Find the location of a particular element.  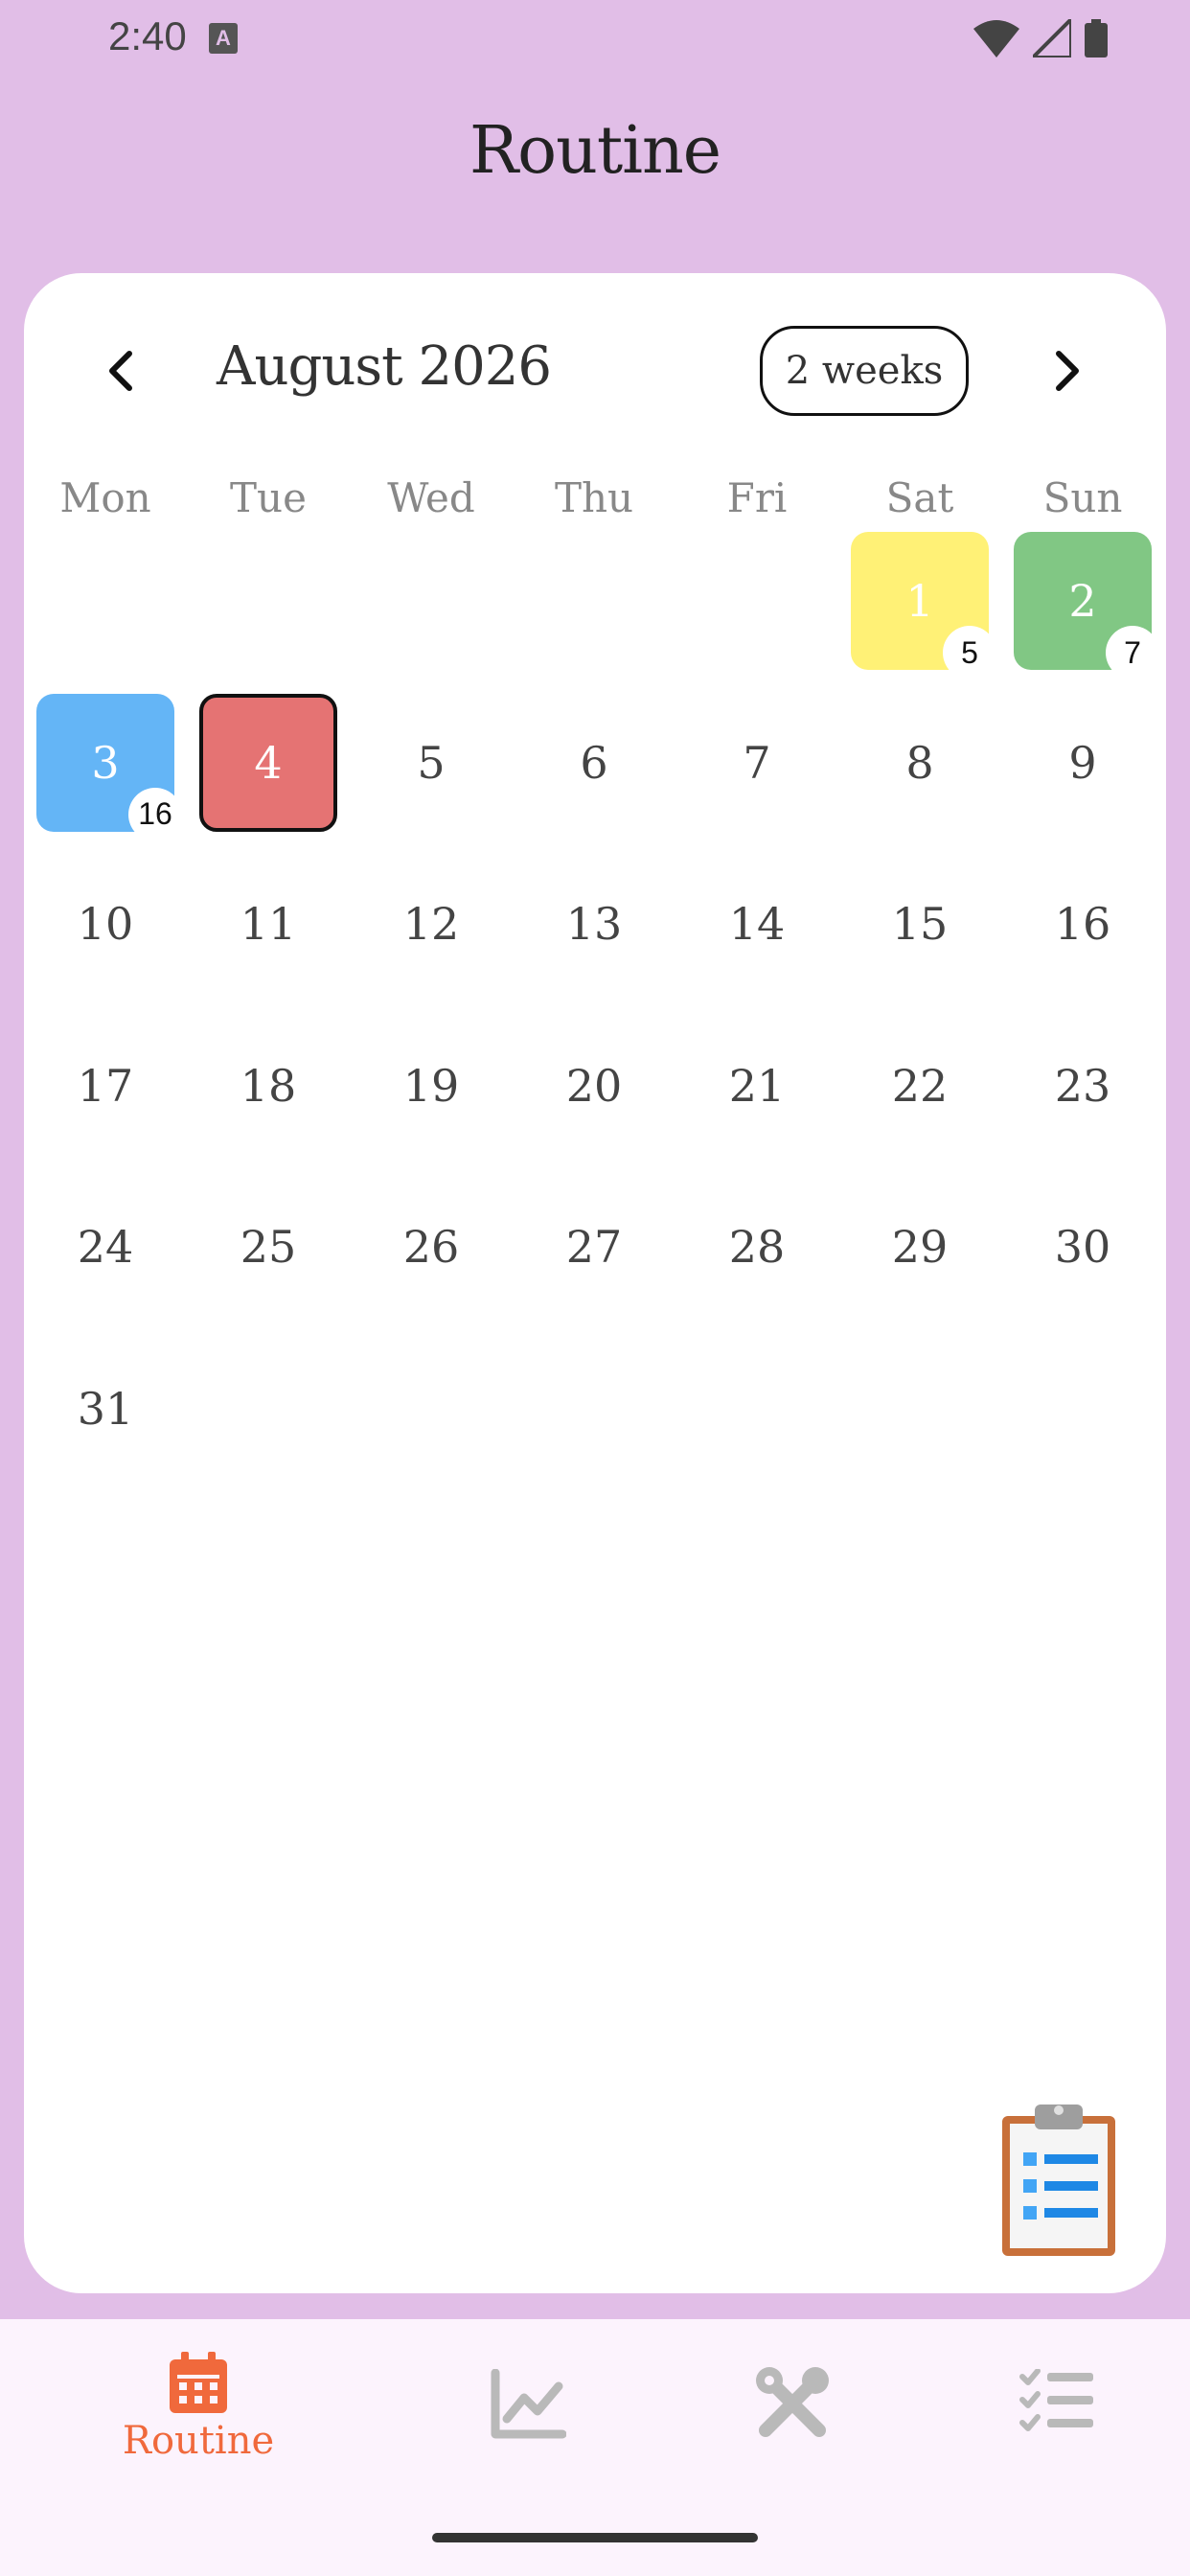

calendar-day: 3 16 is located at coordinates (109, 767).